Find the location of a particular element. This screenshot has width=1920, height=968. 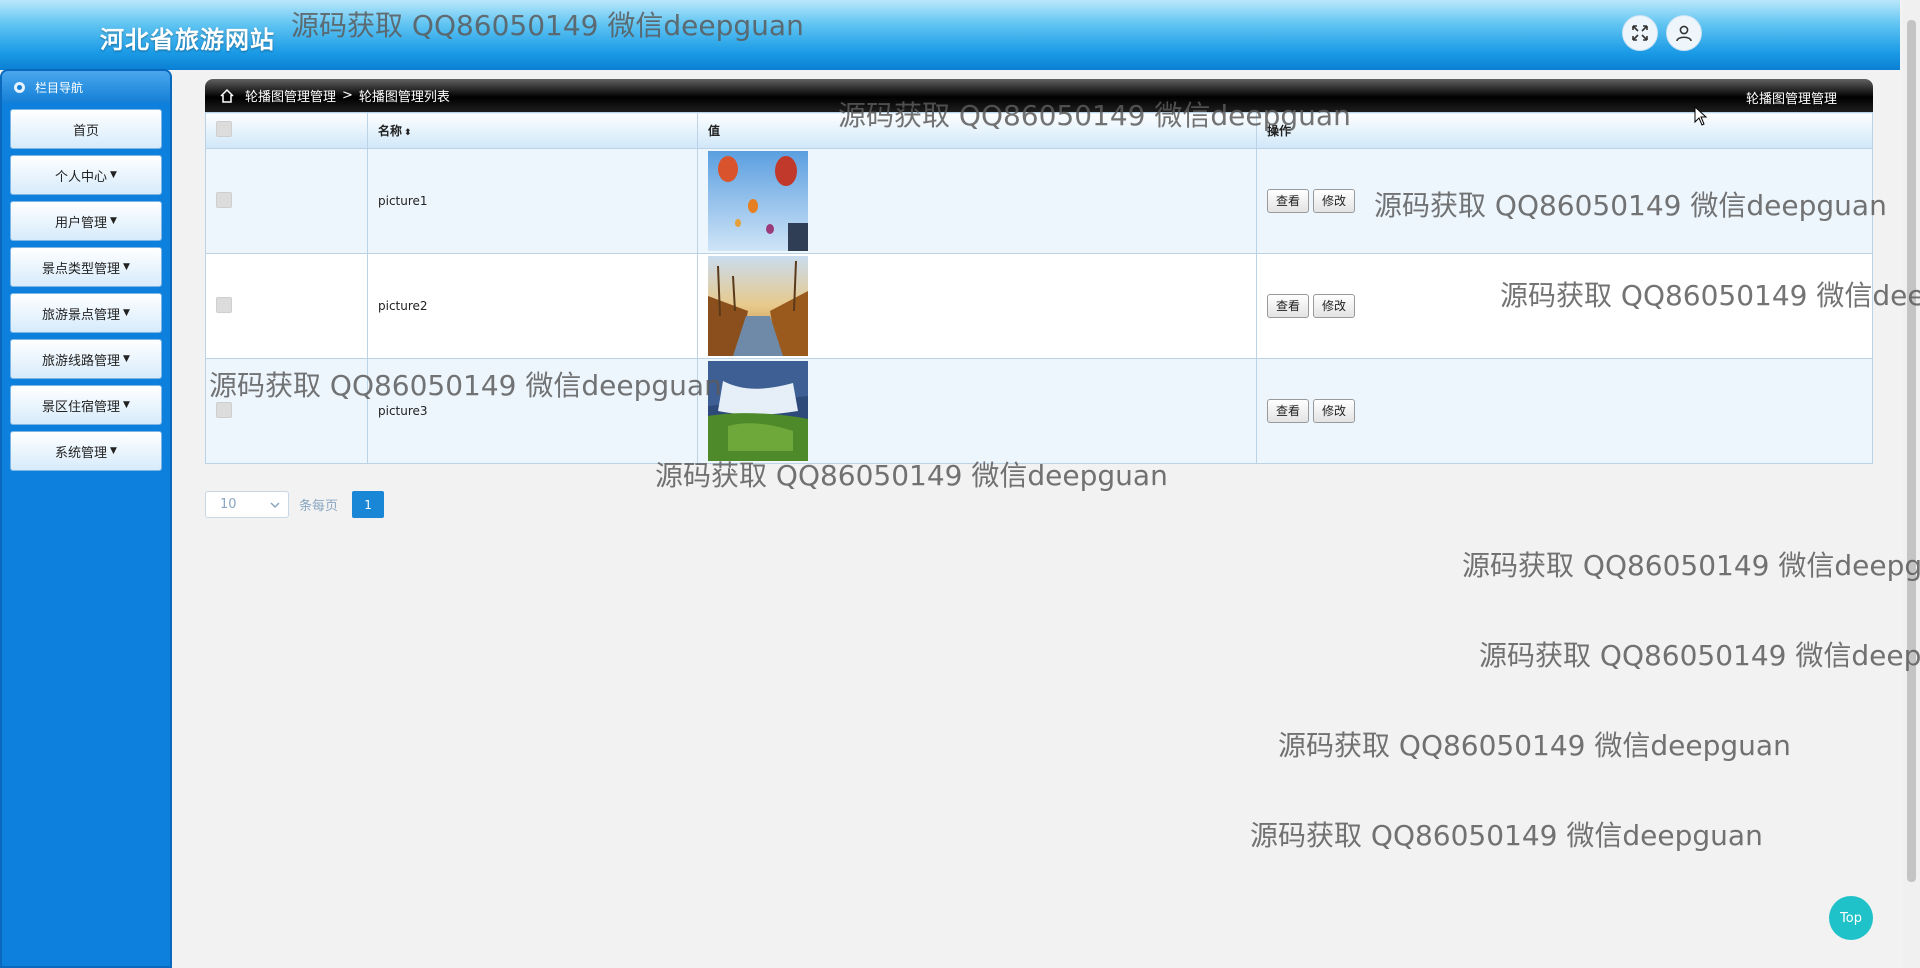

scrollbar-thumb is located at coordinates (1911, 451).